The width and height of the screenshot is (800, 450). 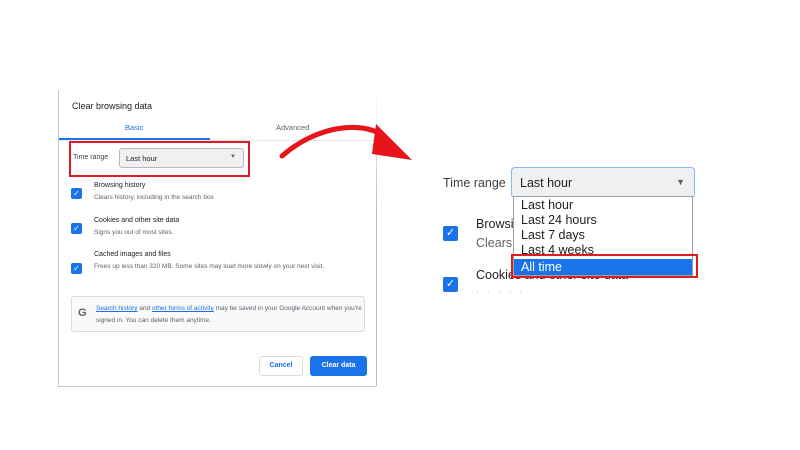 I want to click on option-title: Cookies and other site data, so click(x=137, y=220).